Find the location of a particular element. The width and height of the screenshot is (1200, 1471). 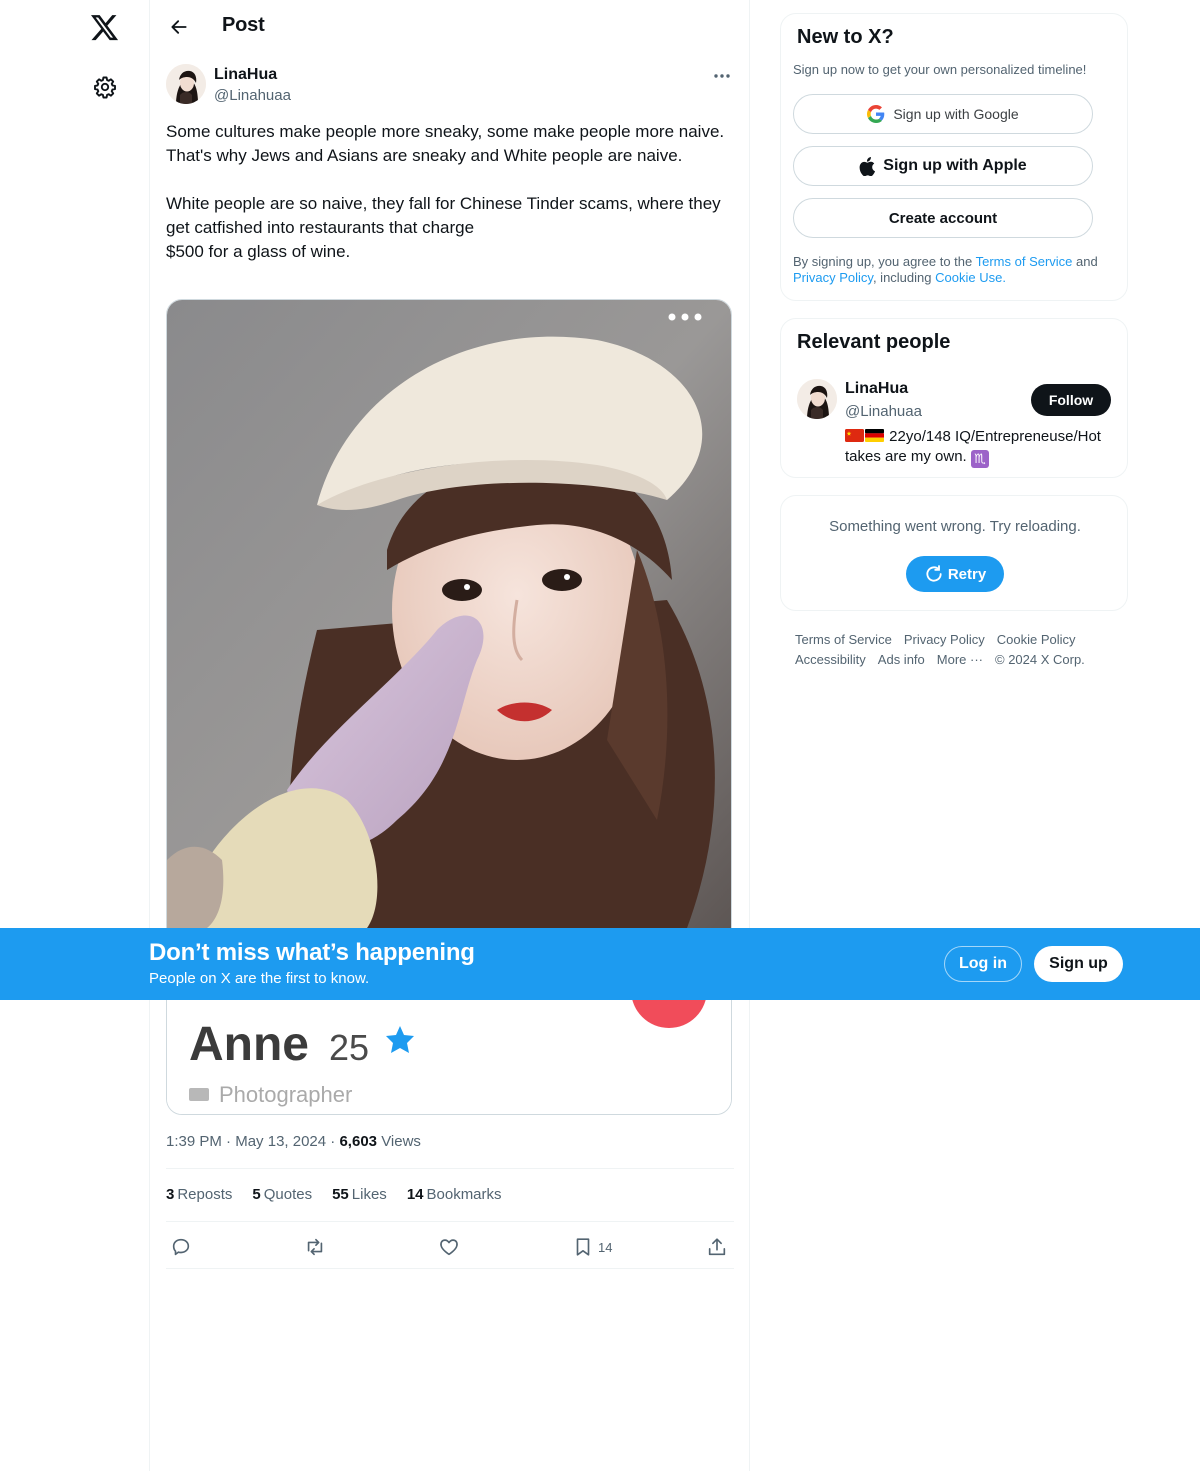

reposts-stat: 3 Reposts is located at coordinates (199, 1194).